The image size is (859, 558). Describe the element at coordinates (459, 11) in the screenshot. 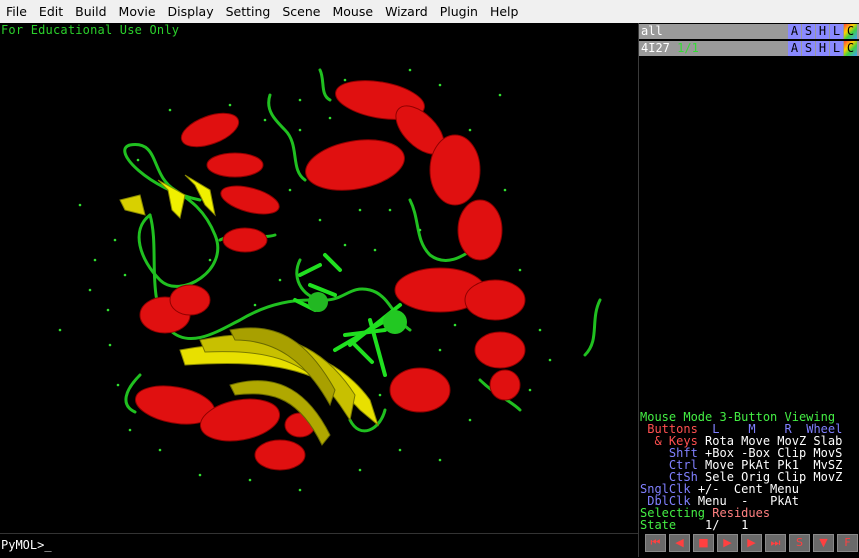

I see `menu-plugin: Plugin` at that location.